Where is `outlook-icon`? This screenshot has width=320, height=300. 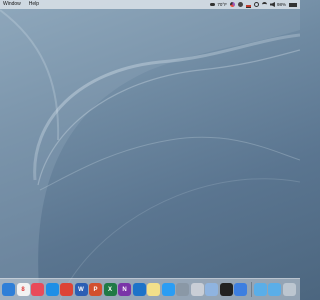 outlook-icon is located at coordinates (139, 289).